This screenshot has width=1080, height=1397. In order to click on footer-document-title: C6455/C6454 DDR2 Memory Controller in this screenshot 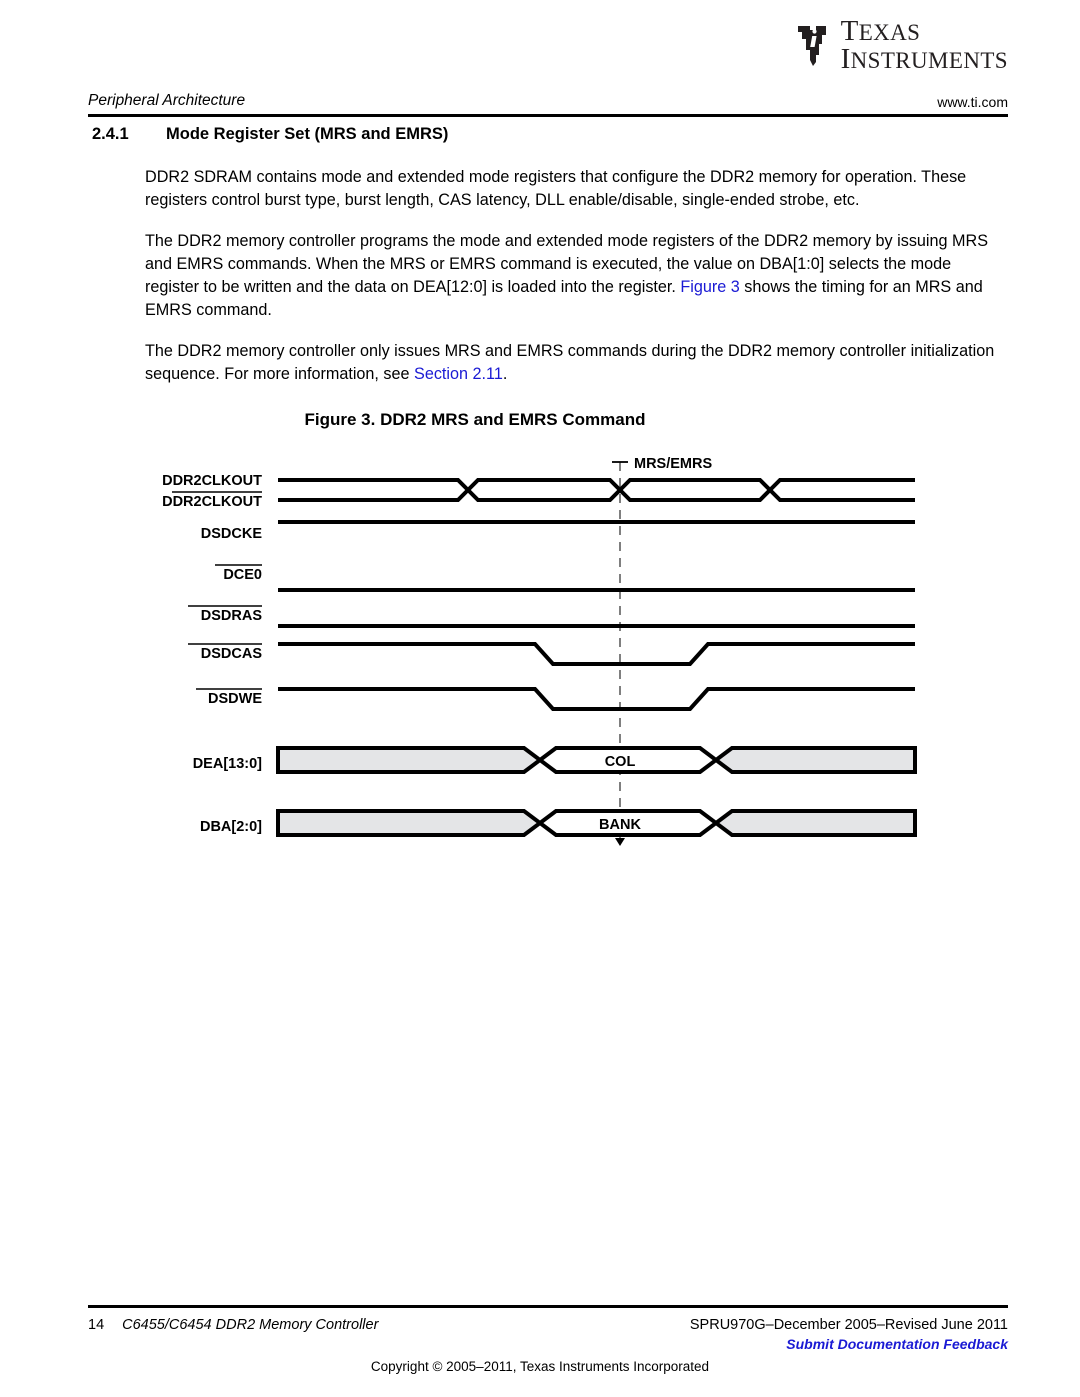, I will do `click(250, 1325)`.